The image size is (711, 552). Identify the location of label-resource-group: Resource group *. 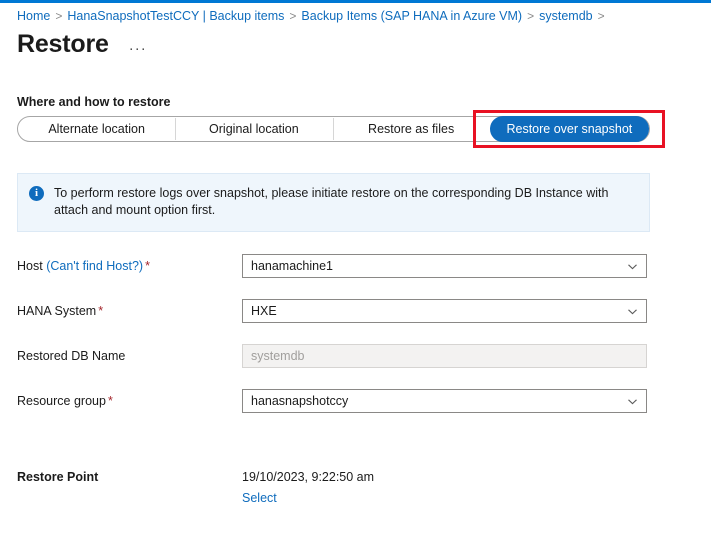
(129, 401).